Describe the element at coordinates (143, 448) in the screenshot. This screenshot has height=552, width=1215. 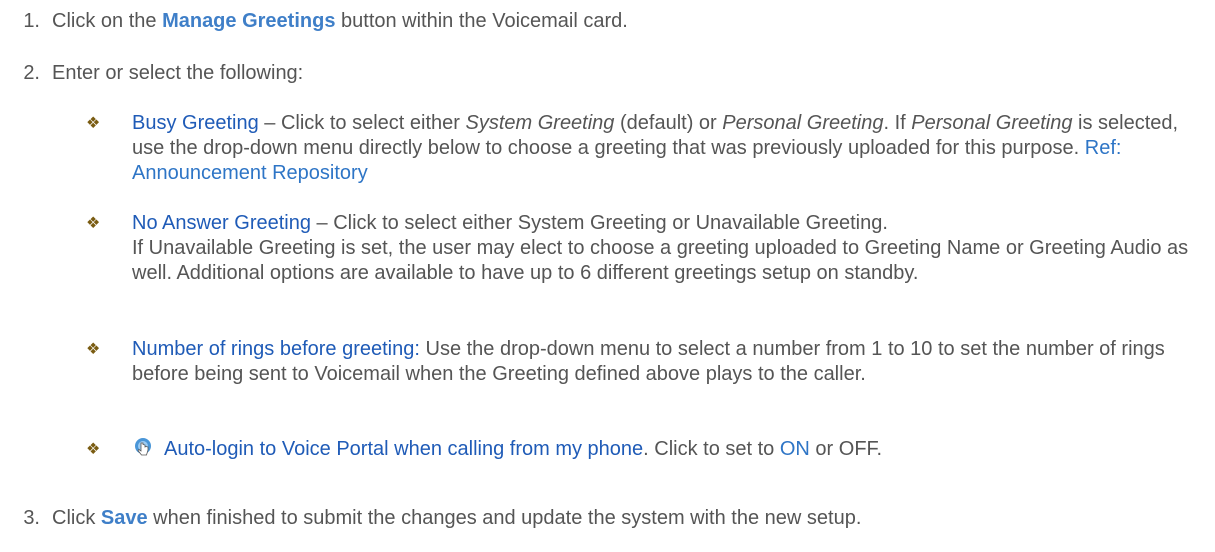
I see `pointer-hand-icon` at that location.